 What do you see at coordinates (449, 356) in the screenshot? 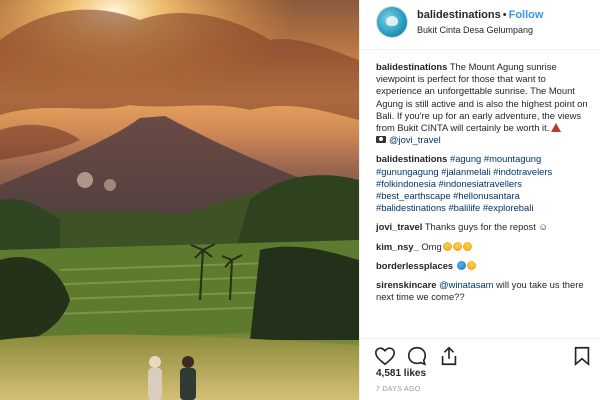
I see `share-icon` at bounding box center [449, 356].